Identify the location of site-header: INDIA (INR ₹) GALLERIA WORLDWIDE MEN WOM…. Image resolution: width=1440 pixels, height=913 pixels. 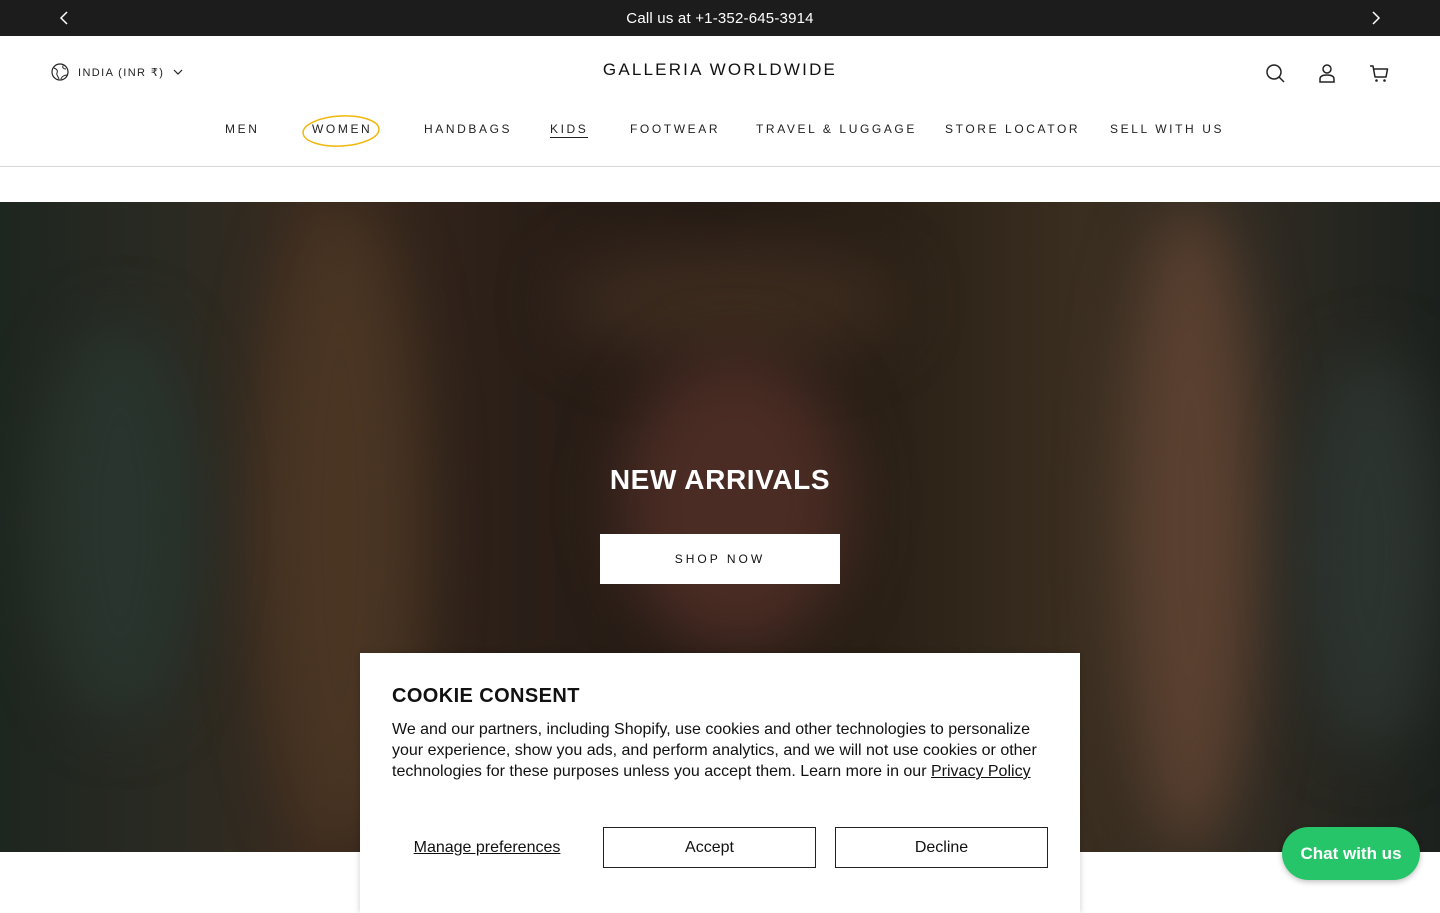
(720, 101).